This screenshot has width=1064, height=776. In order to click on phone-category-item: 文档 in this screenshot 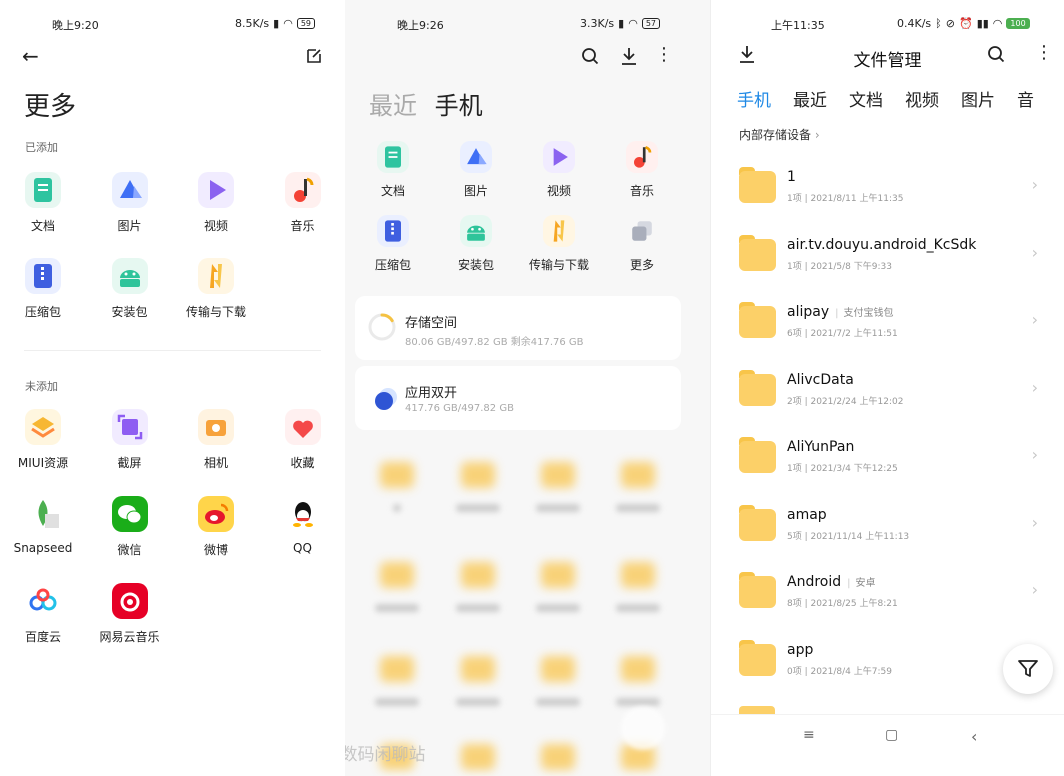, I will do `click(393, 170)`.